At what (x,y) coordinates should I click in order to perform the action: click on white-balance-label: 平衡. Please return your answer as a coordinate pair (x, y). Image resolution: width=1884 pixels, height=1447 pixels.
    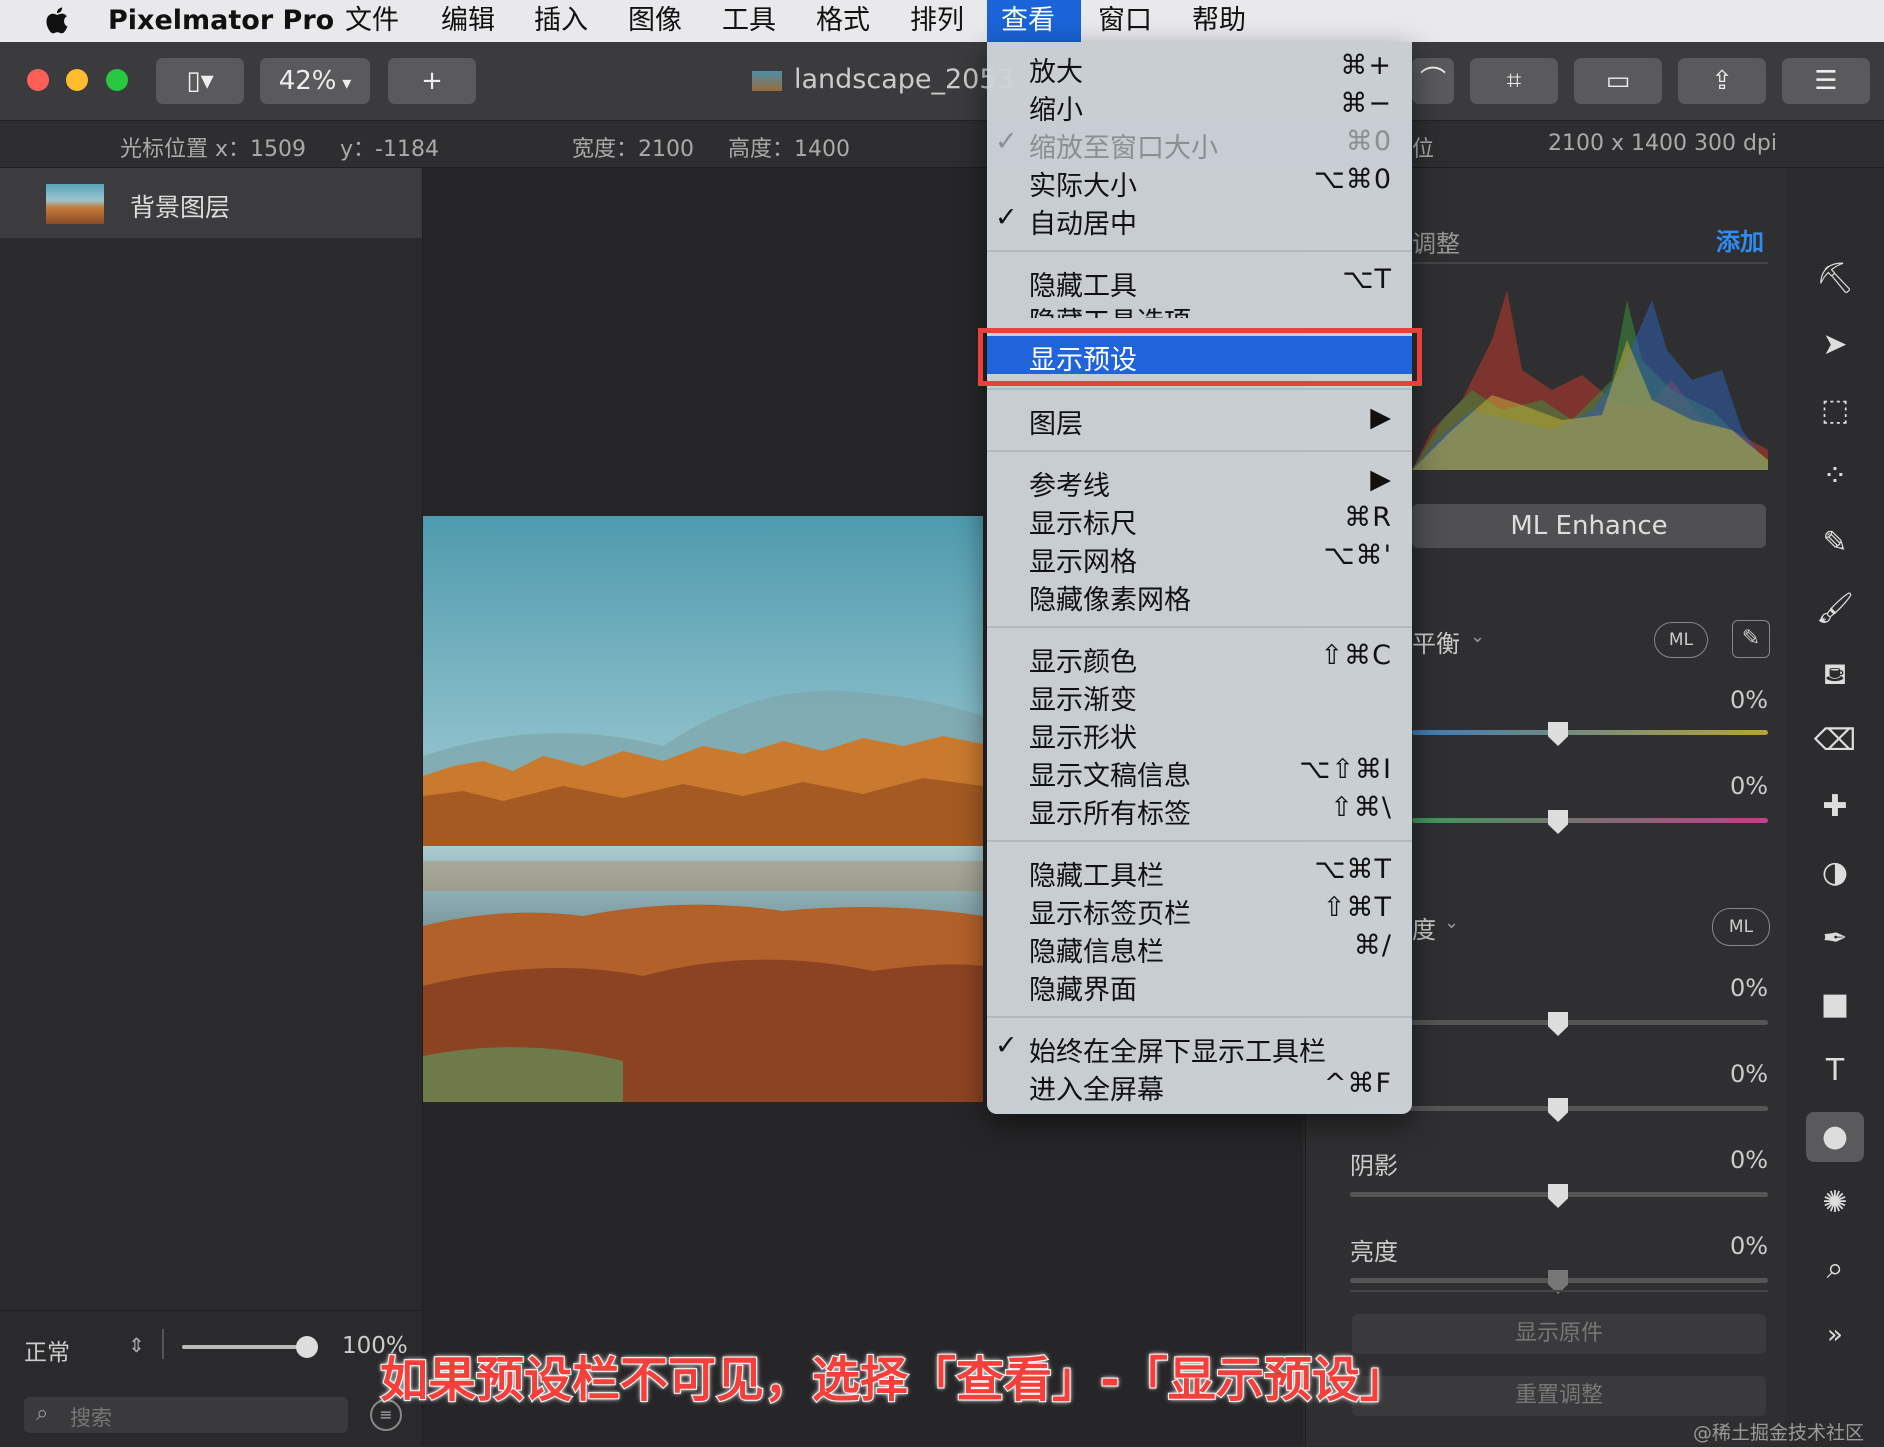
    Looking at the image, I should click on (1436, 641).